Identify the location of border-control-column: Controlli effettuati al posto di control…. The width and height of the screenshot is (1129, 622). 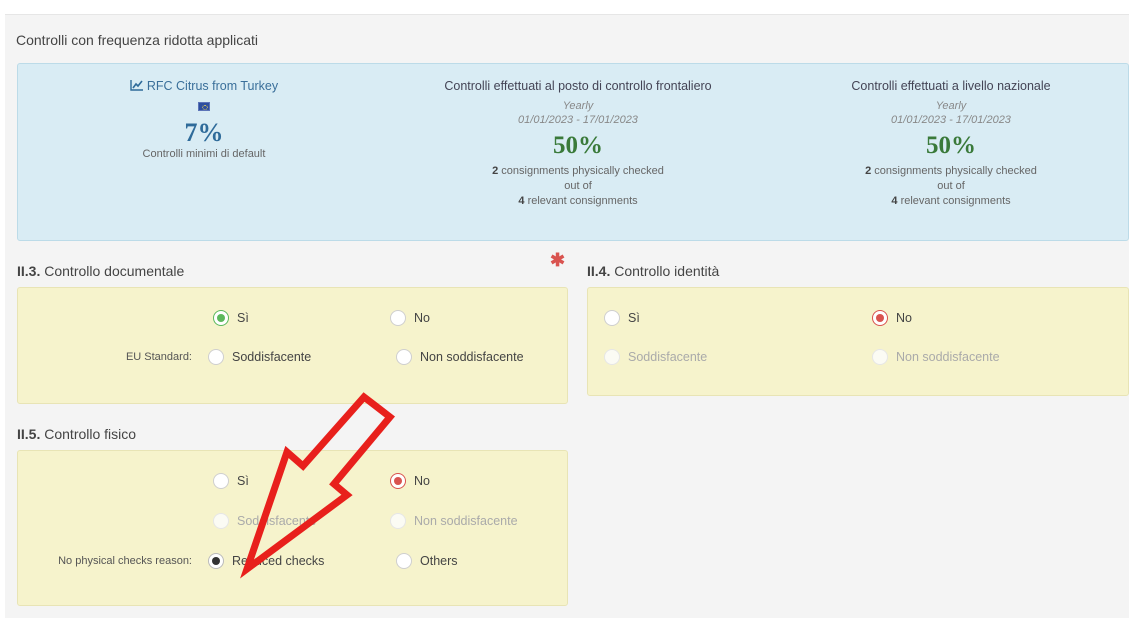
(578, 144).